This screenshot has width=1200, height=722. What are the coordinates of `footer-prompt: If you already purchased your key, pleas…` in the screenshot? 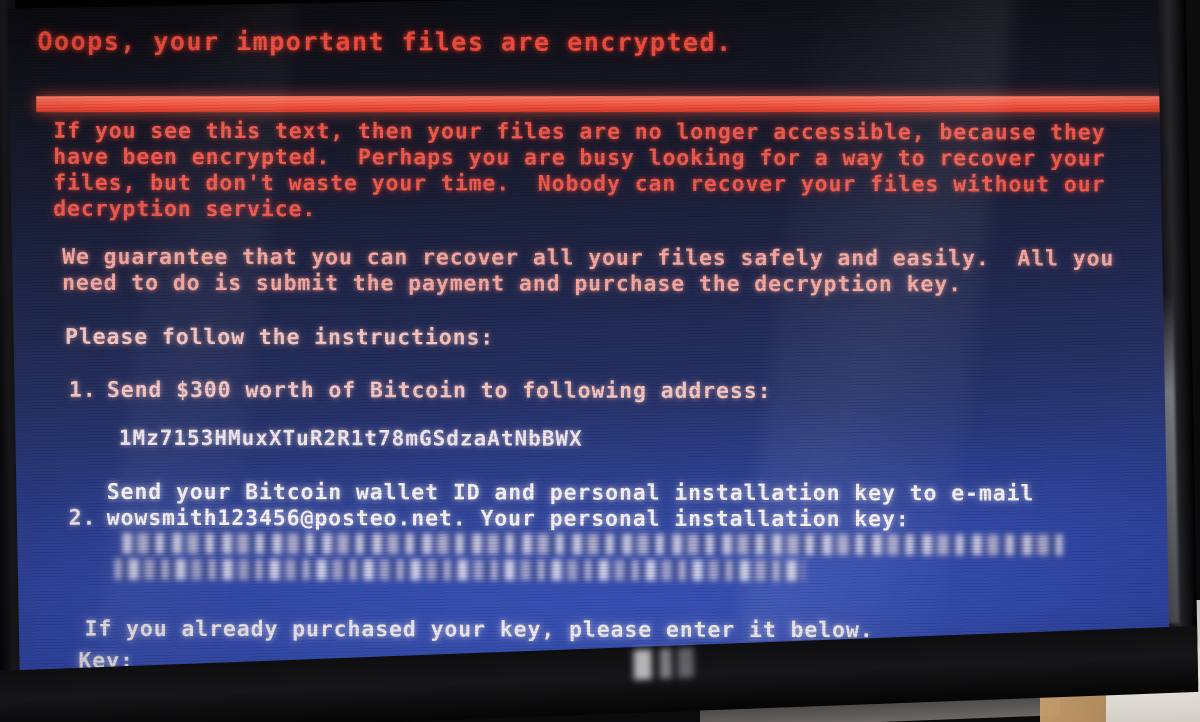 It's located at (479, 630).